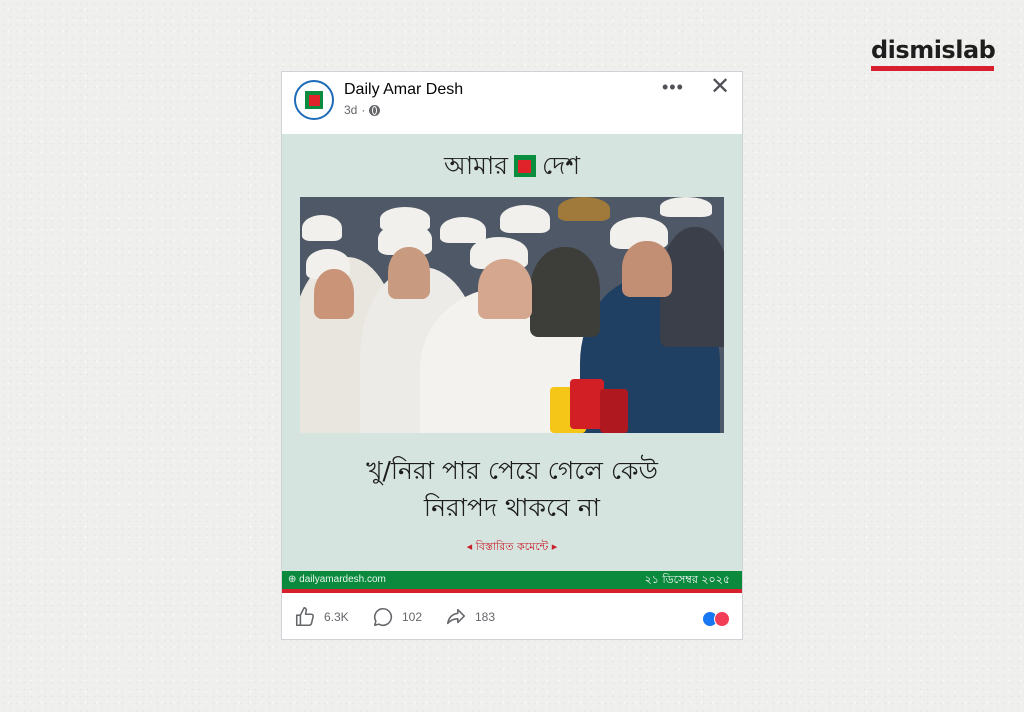 The height and width of the screenshot is (712, 1024). What do you see at coordinates (383, 617) in the screenshot?
I see `comment-icon` at bounding box center [383, 617].